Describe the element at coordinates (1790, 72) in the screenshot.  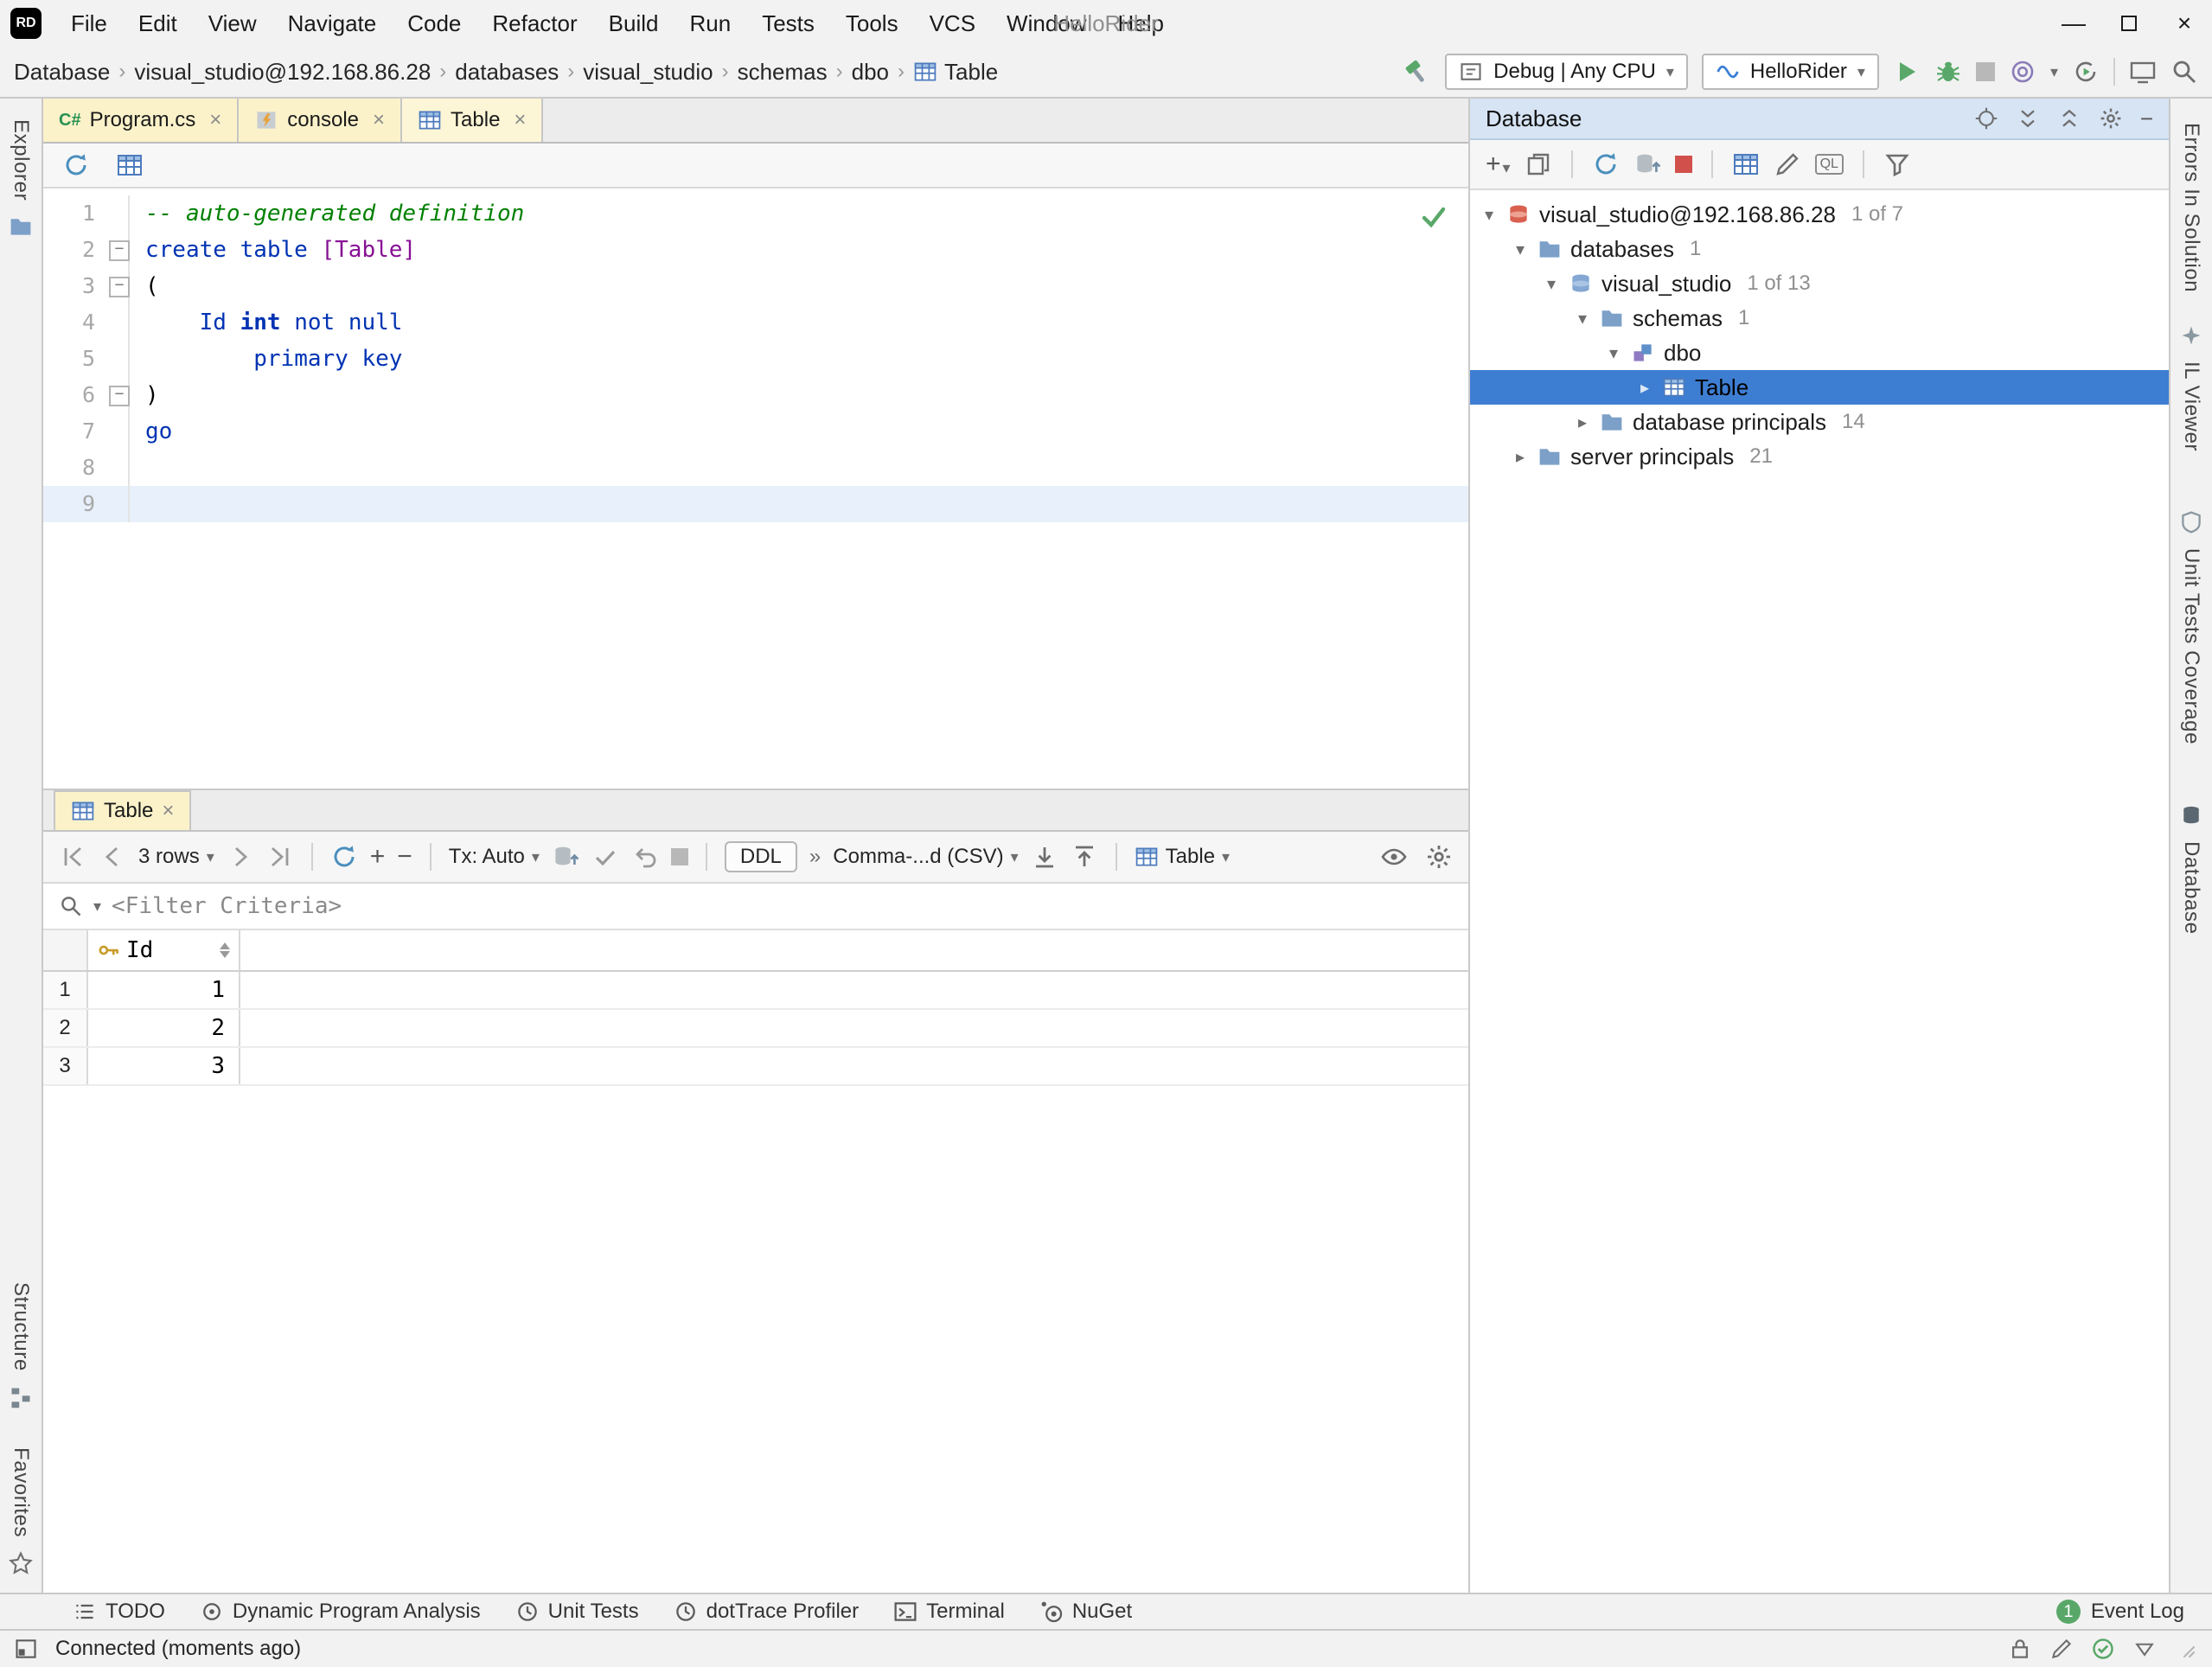
I see `run-target-selector: HelloRider ▾` at that location.